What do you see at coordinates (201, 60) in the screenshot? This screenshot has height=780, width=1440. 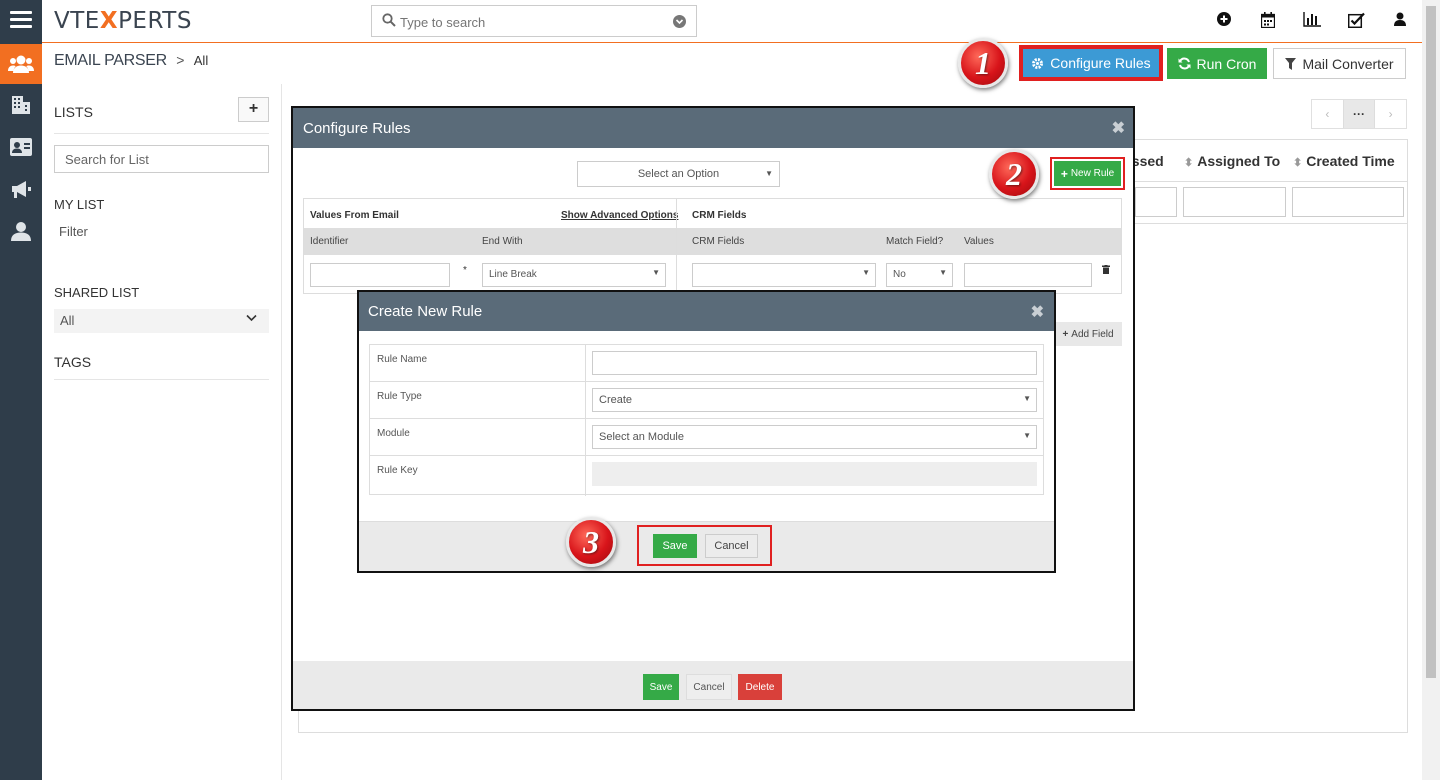 I see `breadcrumb-current: All` at bounding box center [201, 60].